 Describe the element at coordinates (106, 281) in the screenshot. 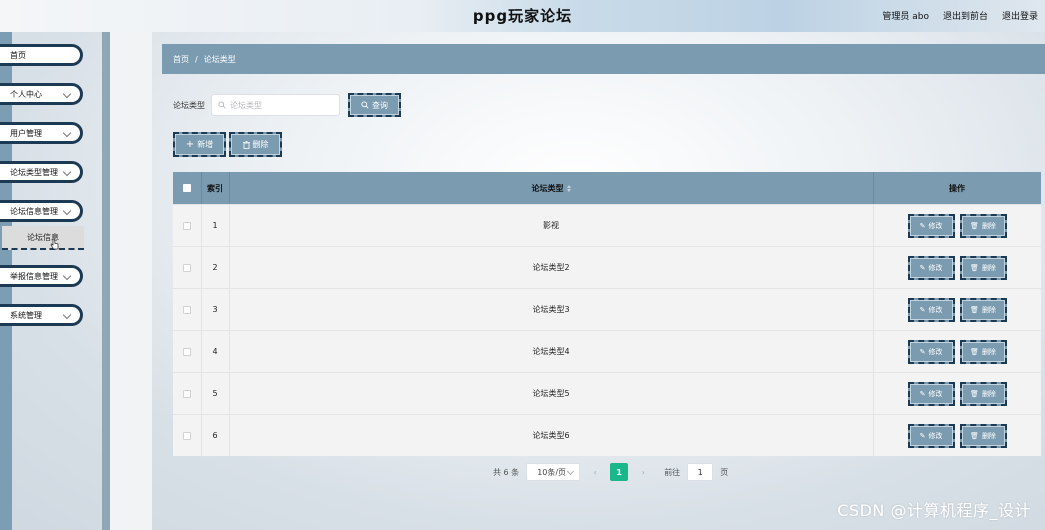

I see `sidebar-divider` at that location.